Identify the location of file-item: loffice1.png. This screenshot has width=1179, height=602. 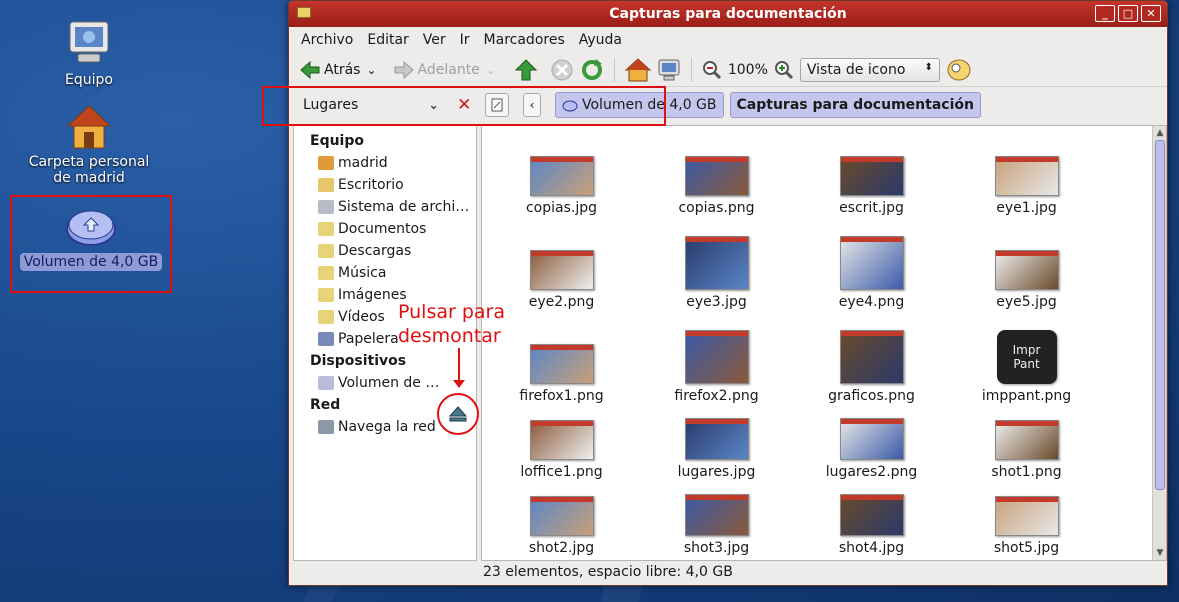
(561, 456).